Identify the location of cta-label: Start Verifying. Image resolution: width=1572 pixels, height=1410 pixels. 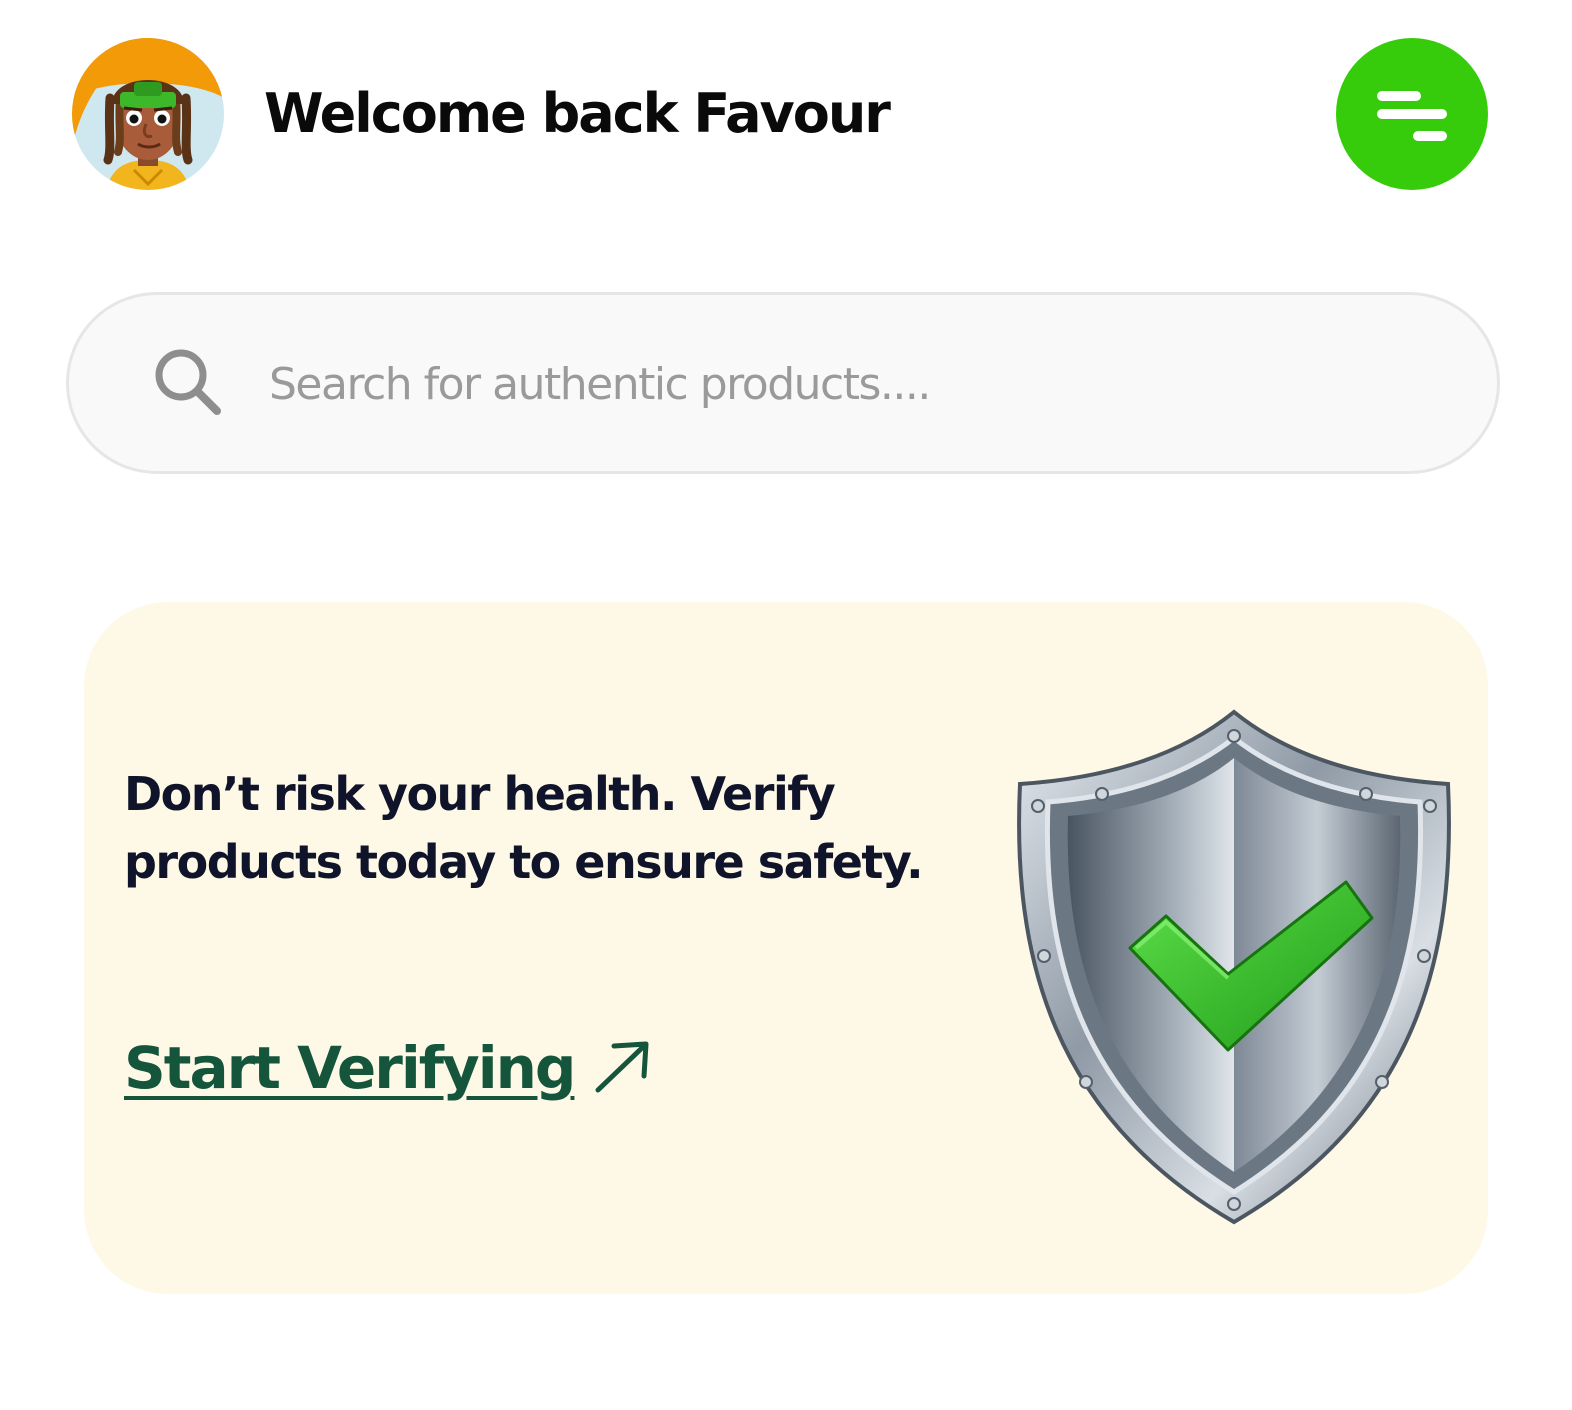
(350, 1068).